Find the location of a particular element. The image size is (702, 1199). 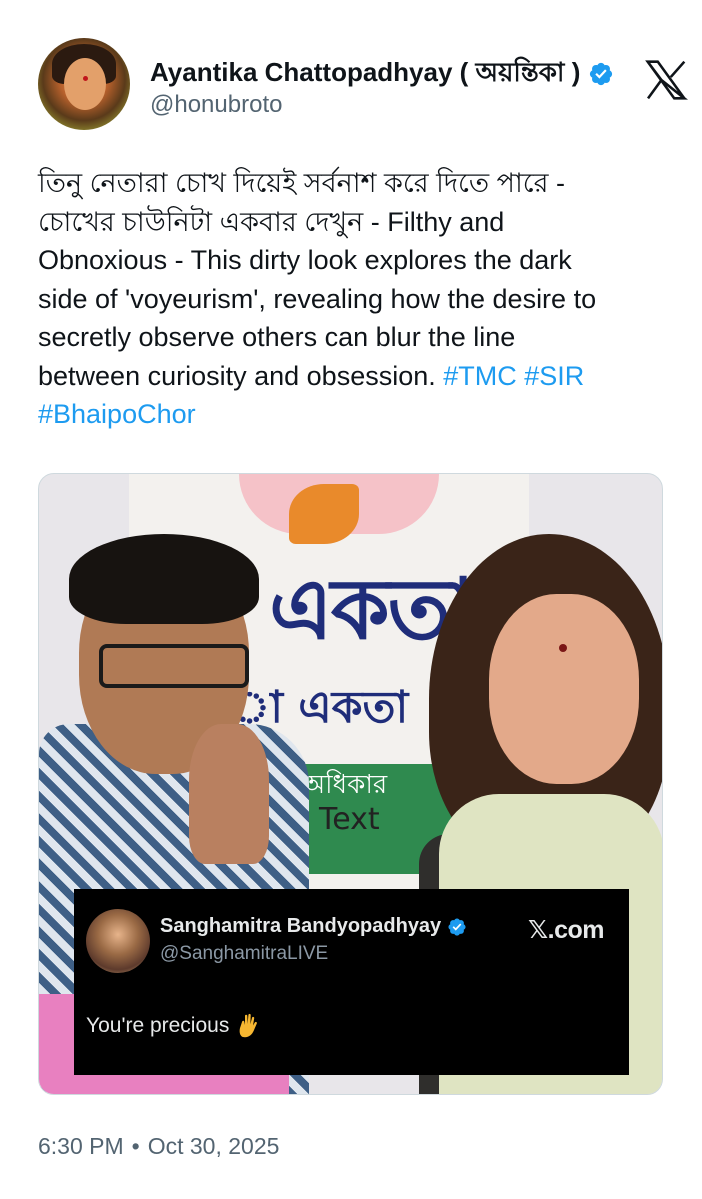

author-name-row: Ayantika Chattopadhyay ( অয়ন্তিকা ) is located at coordinates (382, 74).